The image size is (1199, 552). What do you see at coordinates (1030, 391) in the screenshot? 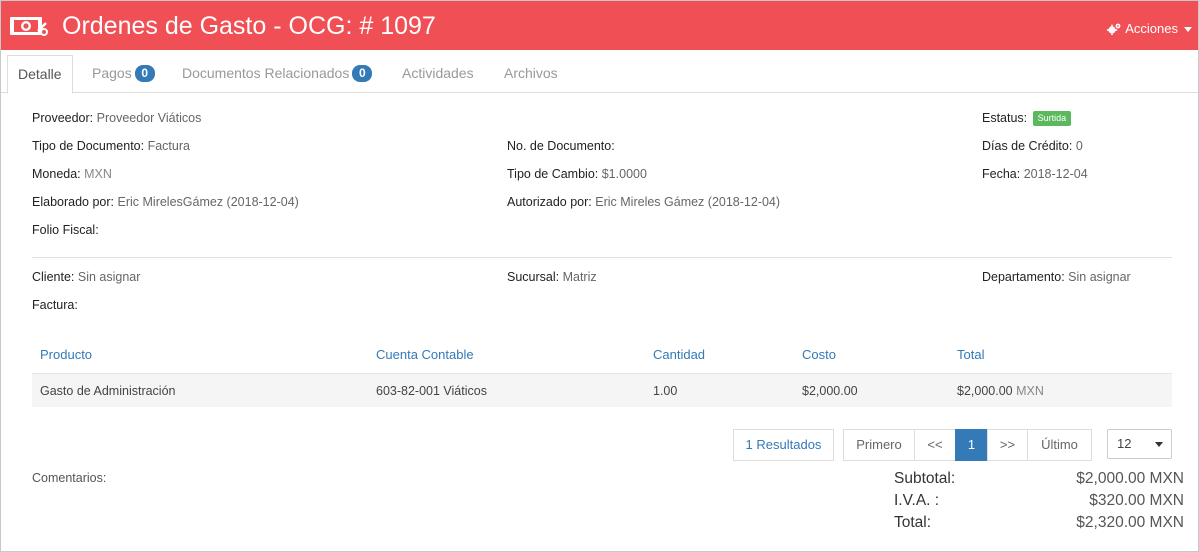
I see `cell-total-currency: MXN` at bounding box center [1030, 391].